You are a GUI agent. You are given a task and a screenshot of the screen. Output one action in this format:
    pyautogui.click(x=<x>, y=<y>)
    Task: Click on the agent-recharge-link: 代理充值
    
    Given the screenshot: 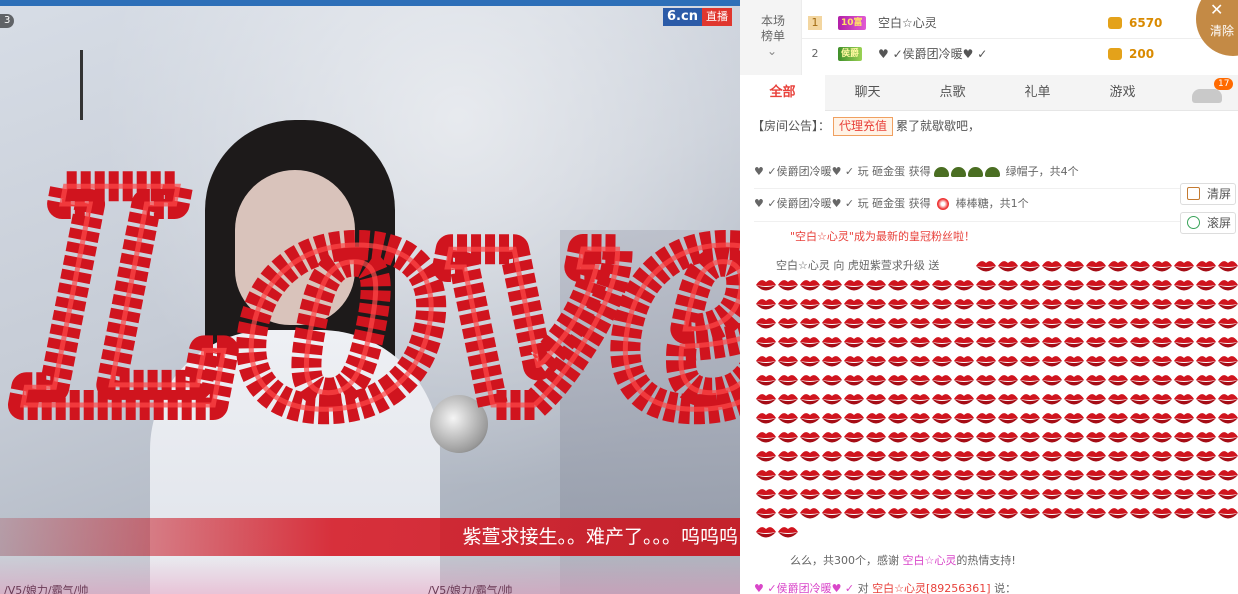 What is the action you would take?
    pyautogui.click(x=863, y=126)
    